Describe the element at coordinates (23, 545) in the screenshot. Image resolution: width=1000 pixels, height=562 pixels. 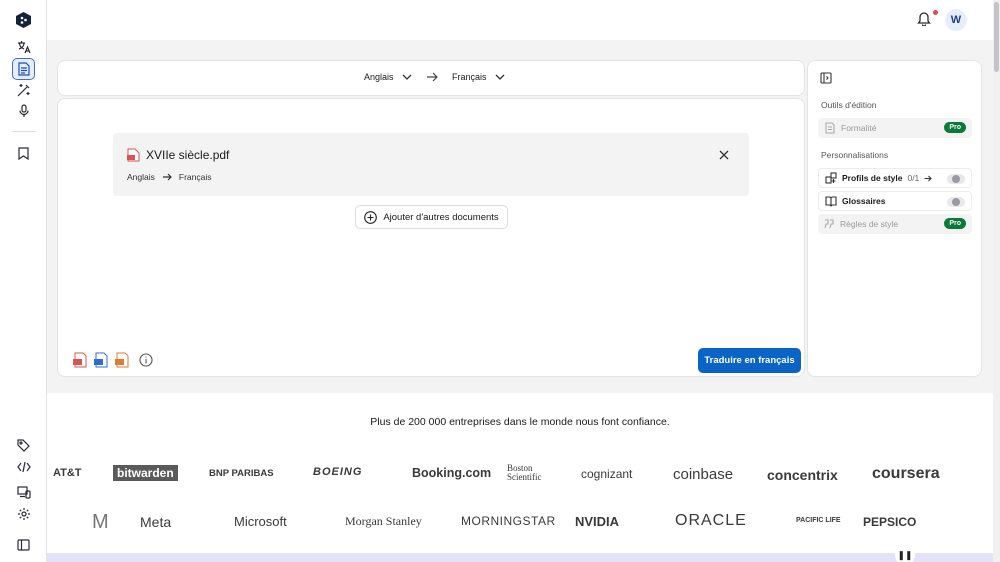
I see `collapse-sidebar-icon` at that location.